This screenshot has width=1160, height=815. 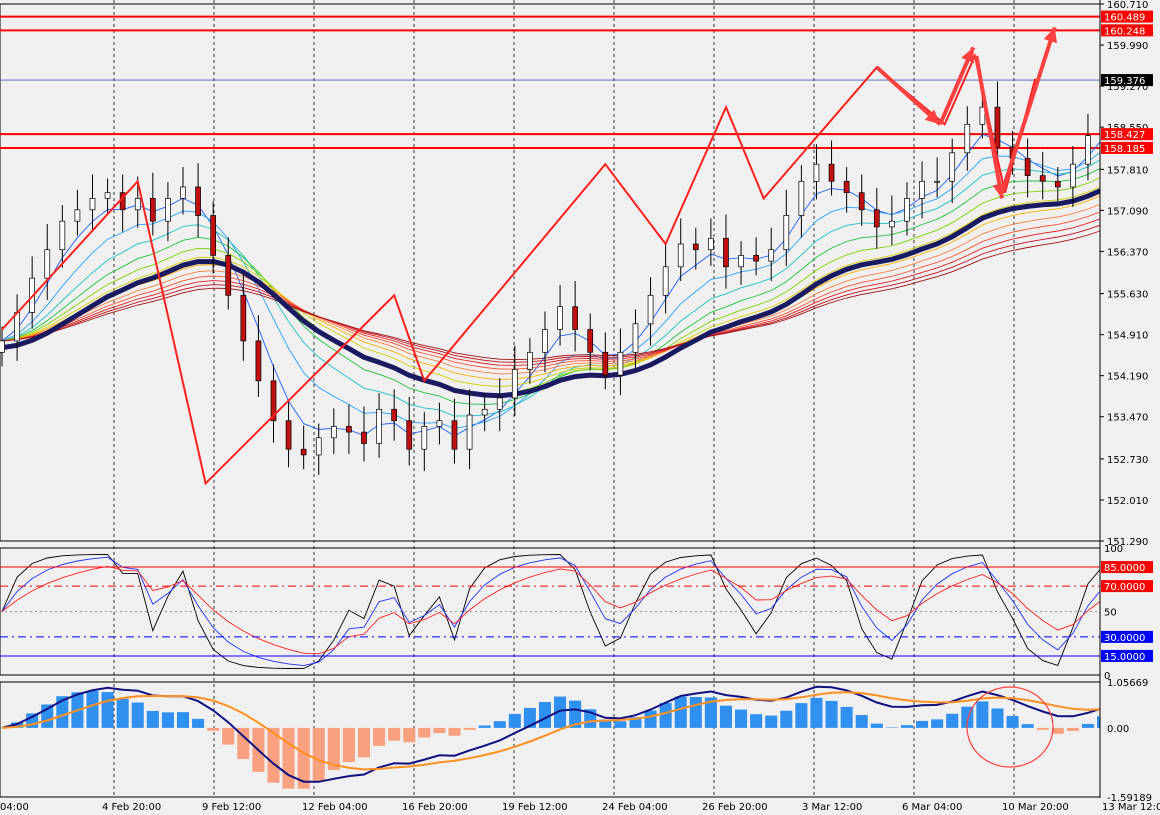 I want to click on price-tick-label: 157.090, so click(x=1127, y=211).